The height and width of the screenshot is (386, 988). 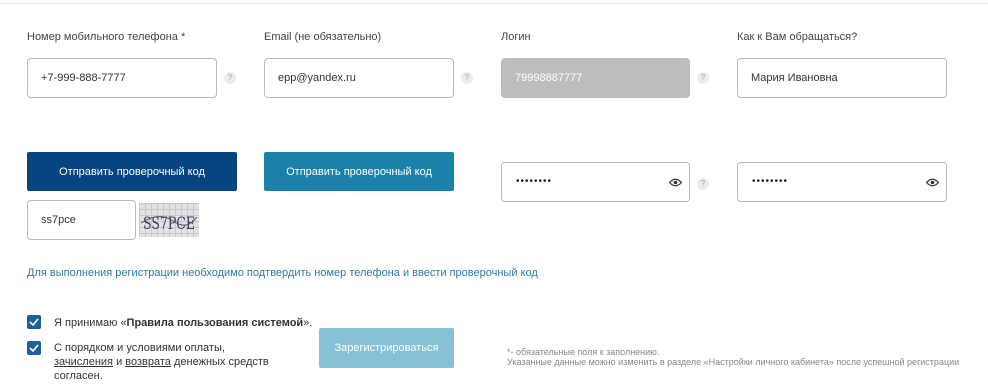 I want to click on payment-checkbox, so click(x=34, y=348).